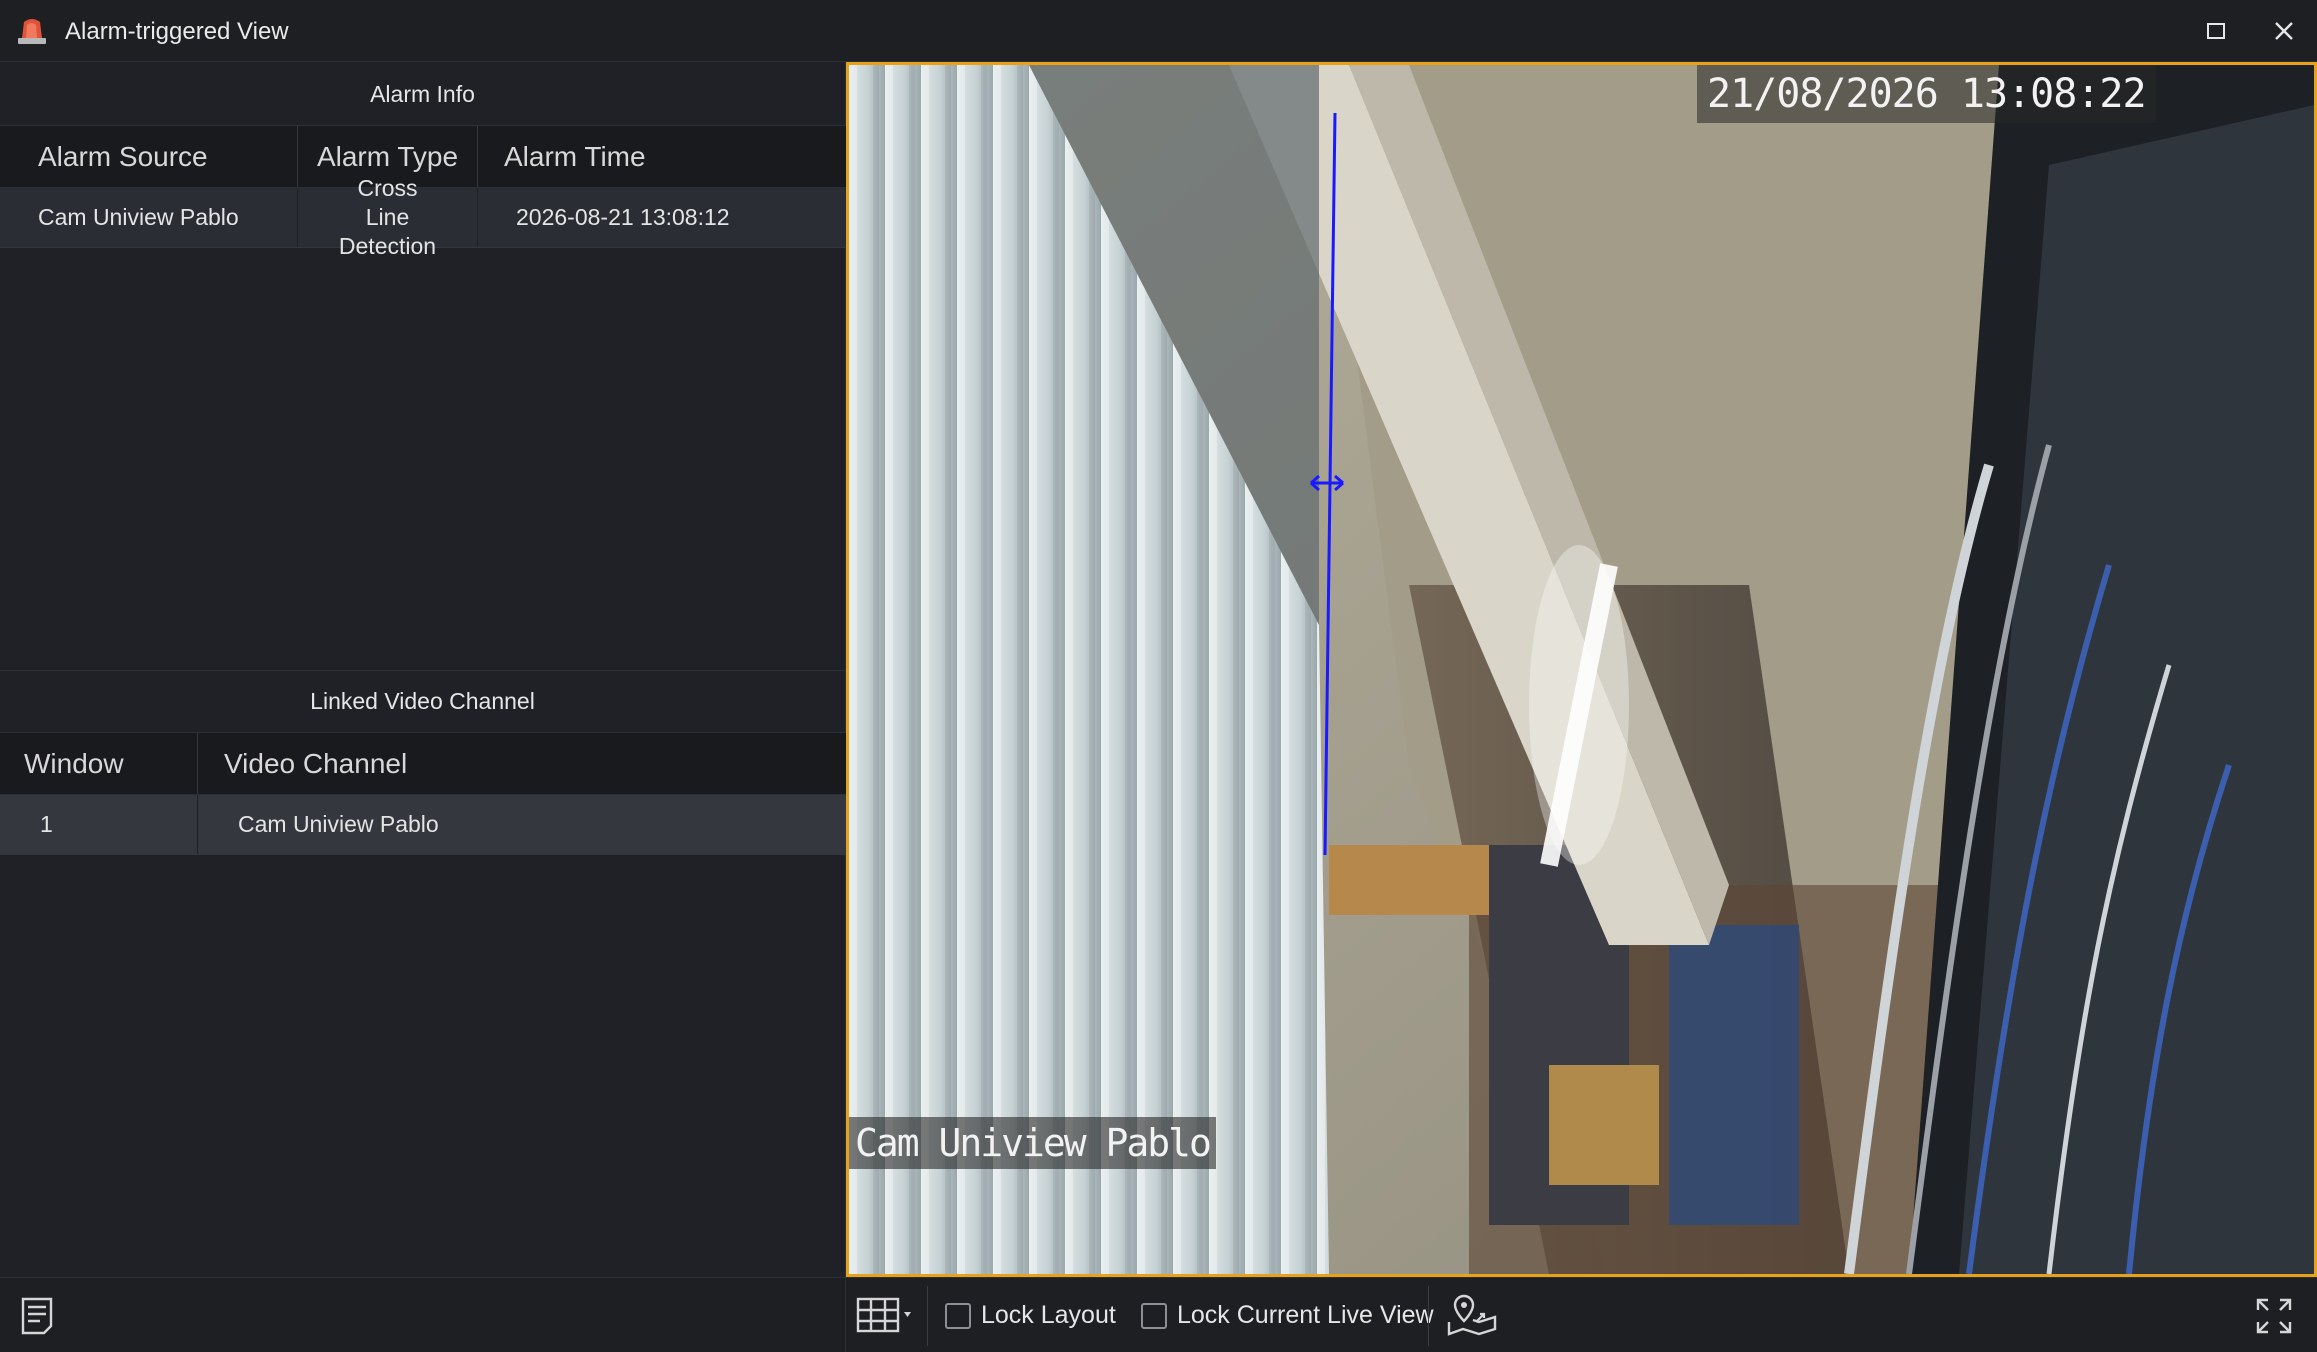 This screenshot has height=1352, width=2317. I want to click on osd-camera-name: Cam Uniview Pablo, so click(1032, 1143).